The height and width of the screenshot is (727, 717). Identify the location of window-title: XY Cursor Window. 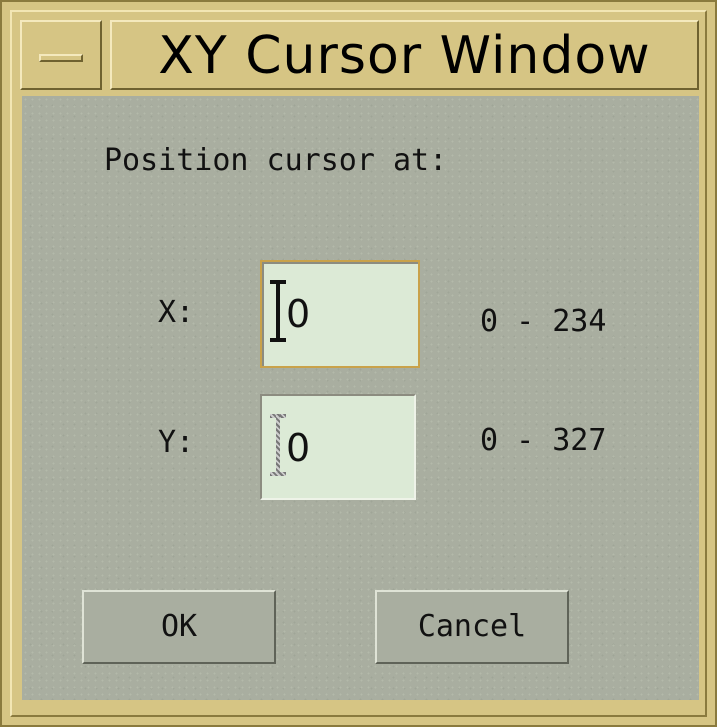
(404, 56).